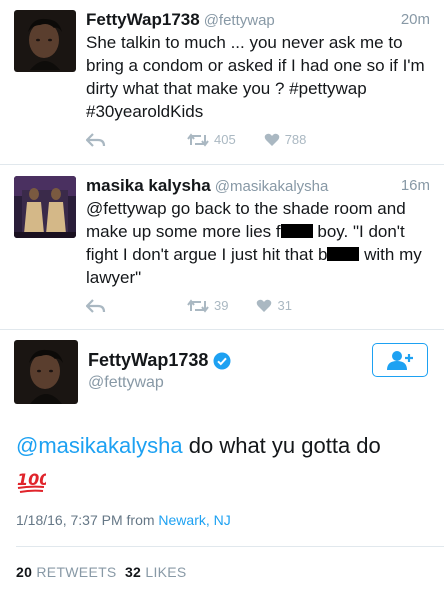 Image resolution: width=444 pixels, height=595 pixels. Describe the element at coordinates (225, 139) in the screenshot. I see `retweet-count: 405` at that location.